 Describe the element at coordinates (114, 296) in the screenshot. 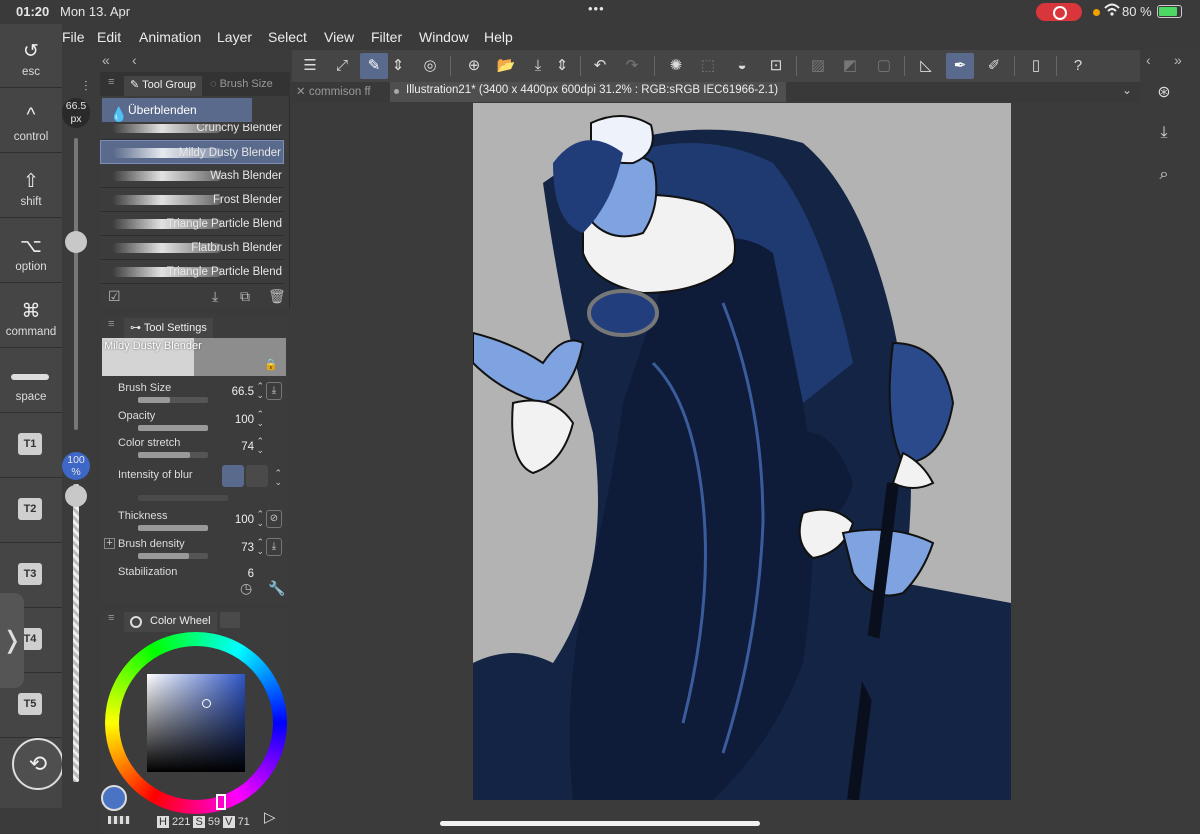

I see `tool-property-icon: ☑` at that location.